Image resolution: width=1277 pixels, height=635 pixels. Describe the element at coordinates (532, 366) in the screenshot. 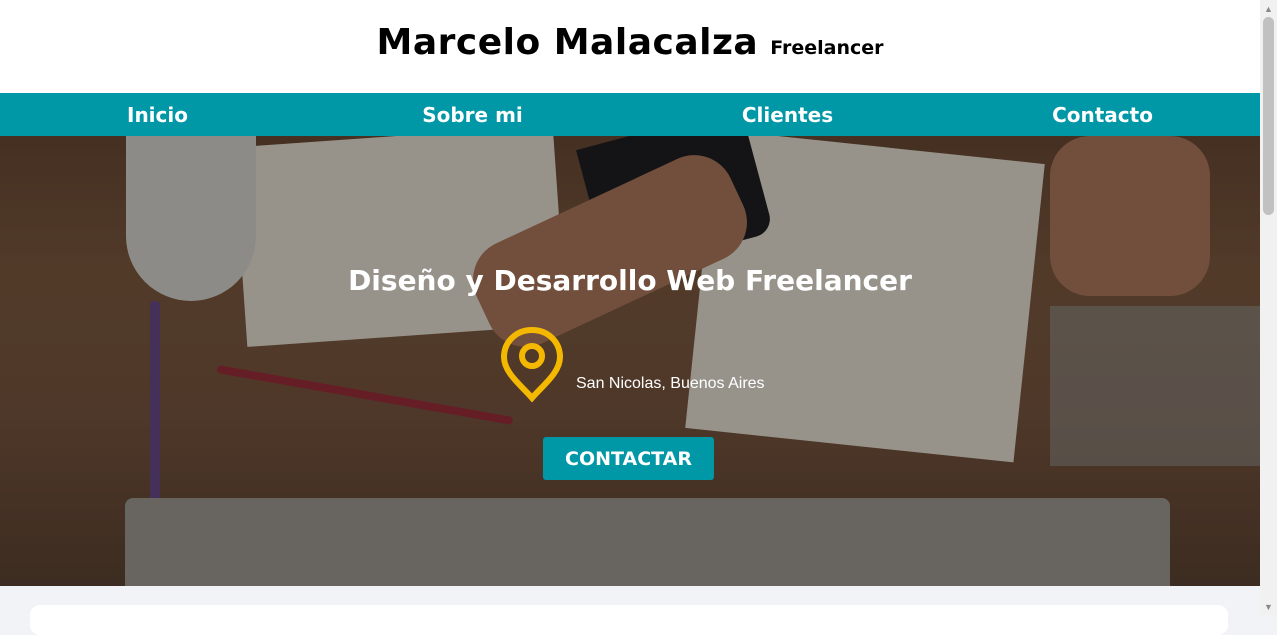

I see `map-pin-icon` at that location.